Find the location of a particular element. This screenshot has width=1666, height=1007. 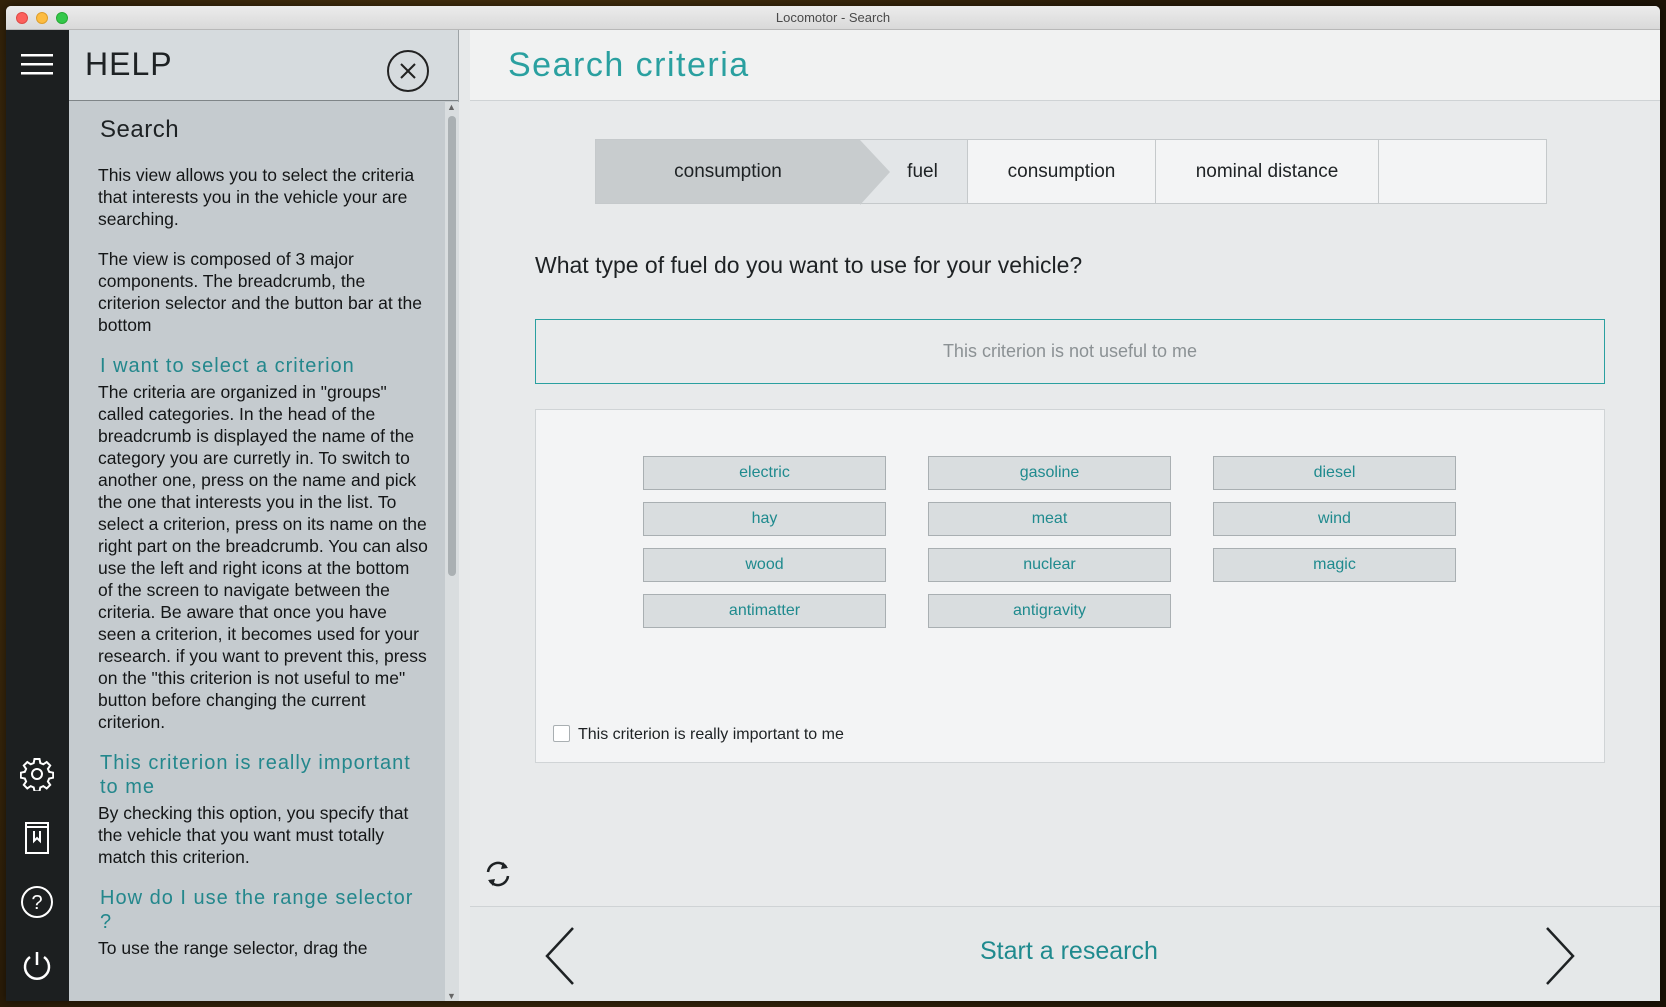

chevron-left-icon is located at coordinates (559, 956).